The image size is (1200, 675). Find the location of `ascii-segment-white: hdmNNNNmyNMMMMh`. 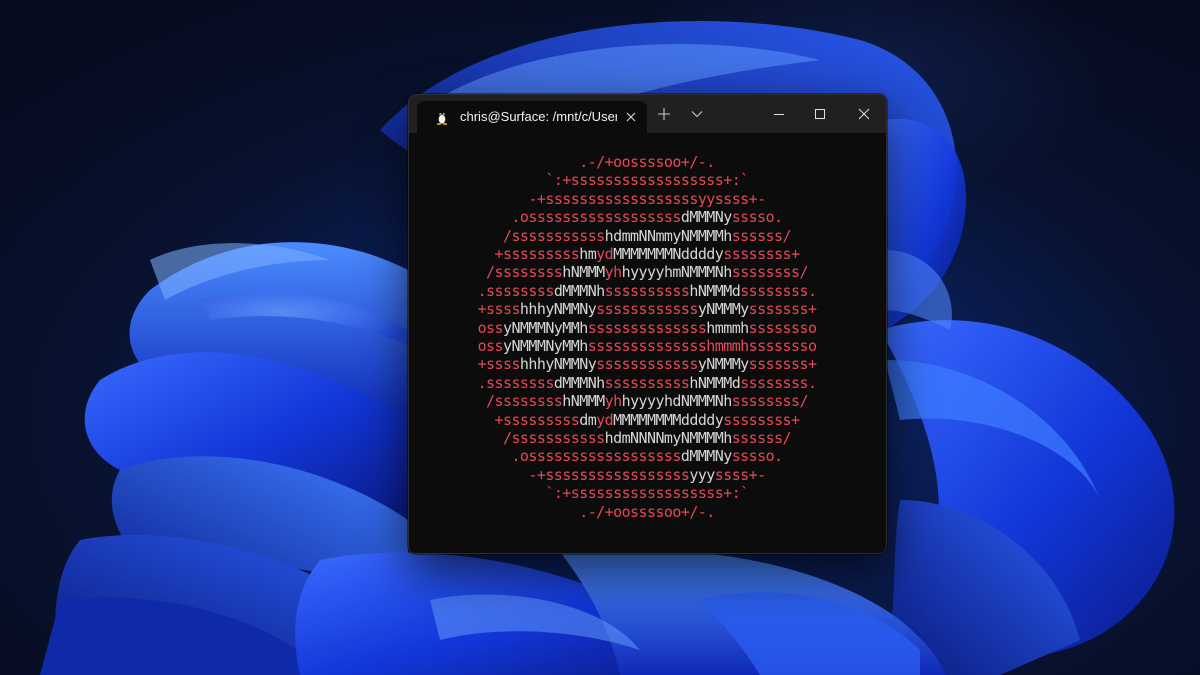

ascii-segment-white: hdmNNNNmyNMMMMh is located at coordinates (668, 438).